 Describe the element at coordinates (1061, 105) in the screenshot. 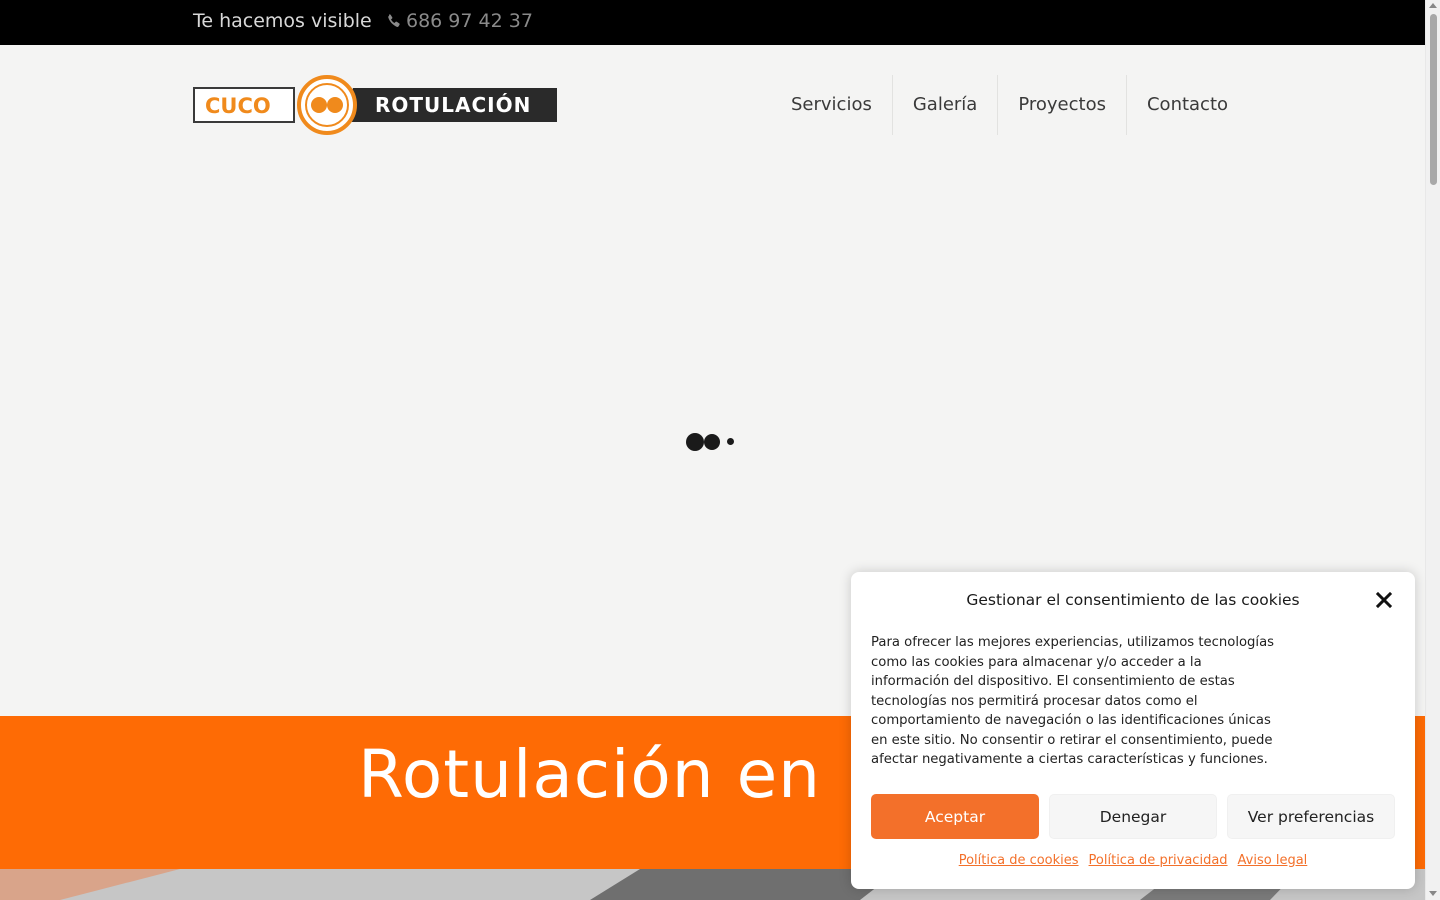

I see `nav-item-proyectos: Proyectos` at that location.